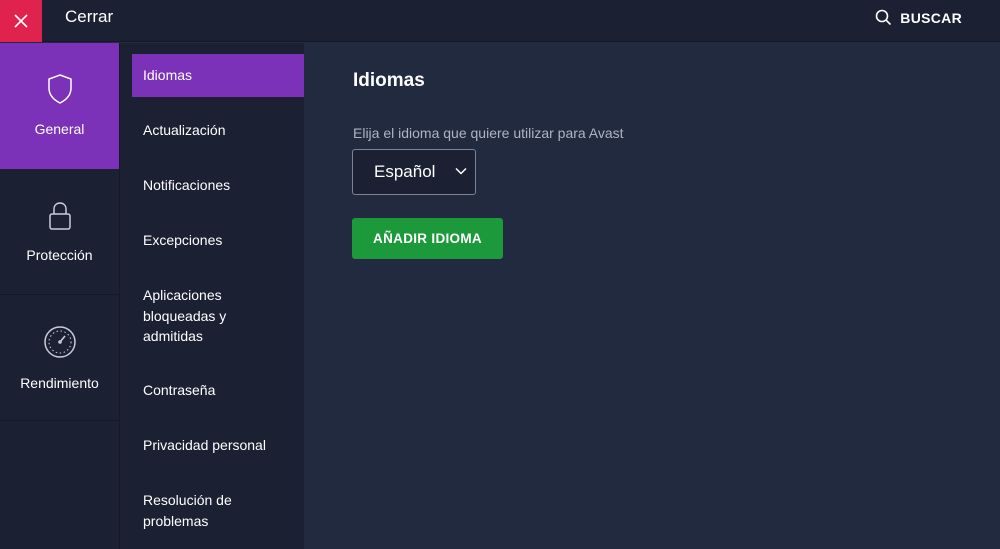 The width and height of the screenshot is (1000, 549). Describe the element at coordinates (427, 238) in the screenshot. I see `add-language-button: AÑADIR IDIOMA` at that location.